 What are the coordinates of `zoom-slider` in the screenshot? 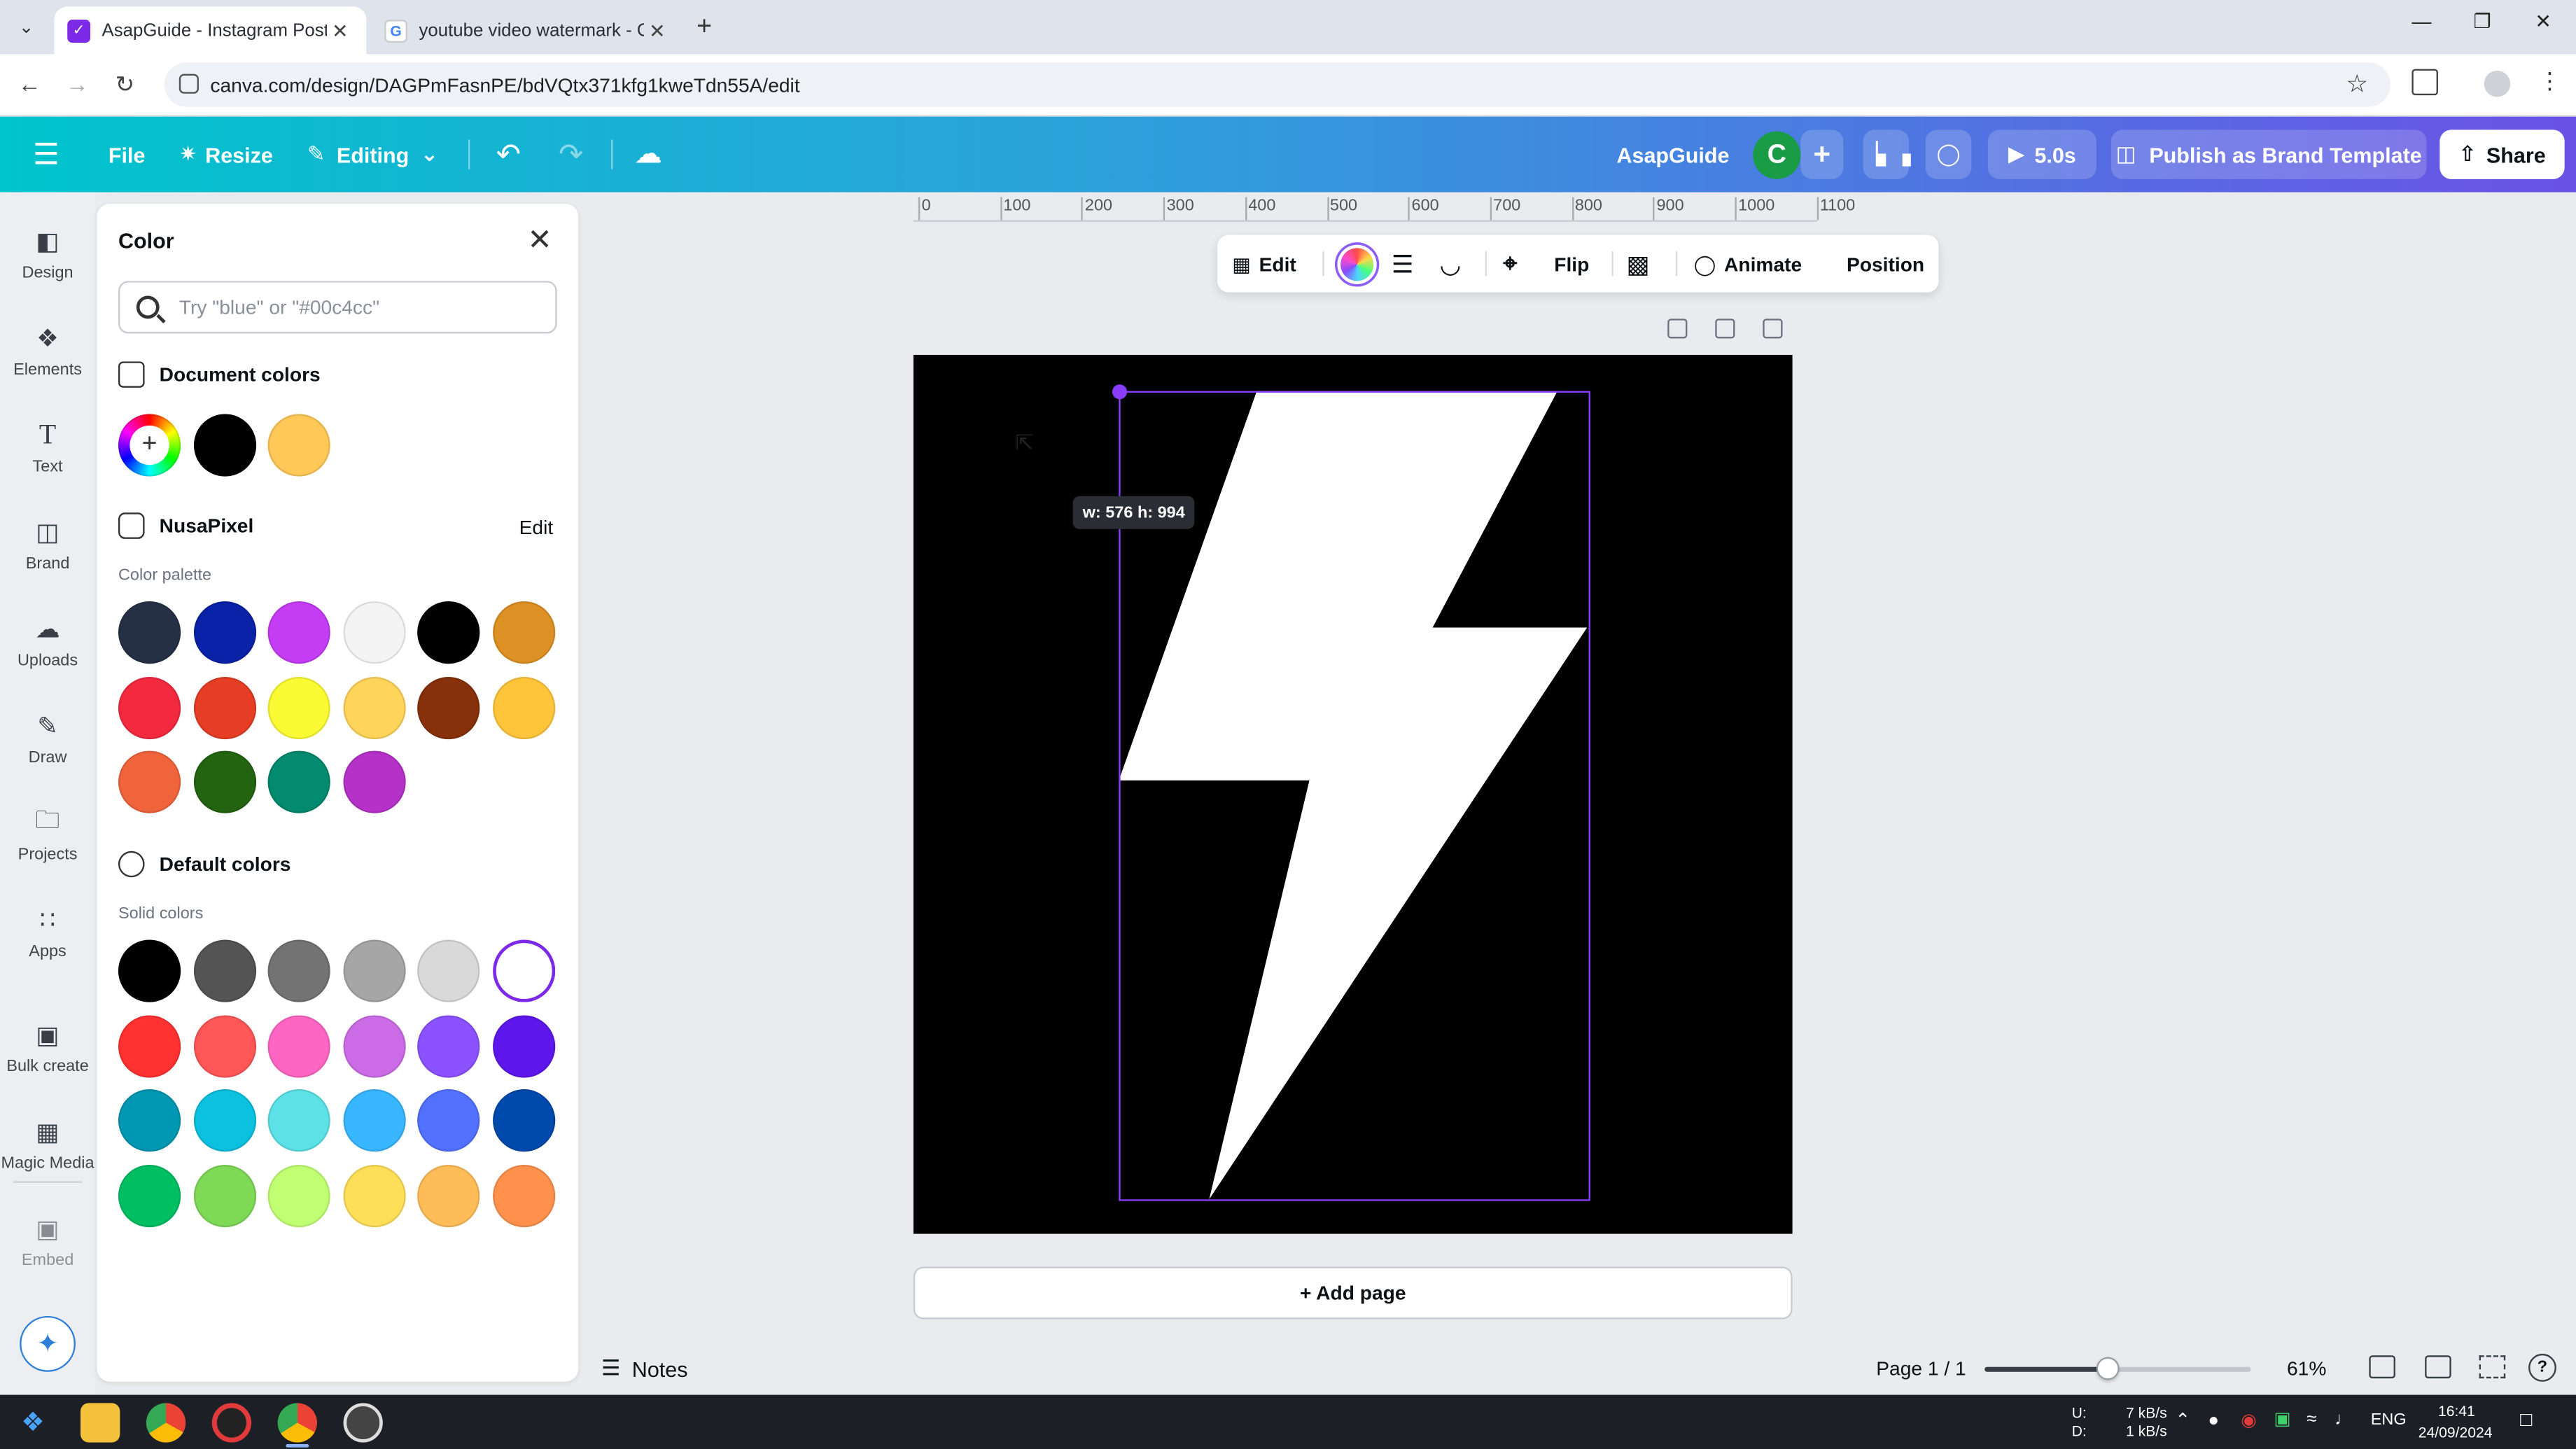 It's located at (2117, 1368).